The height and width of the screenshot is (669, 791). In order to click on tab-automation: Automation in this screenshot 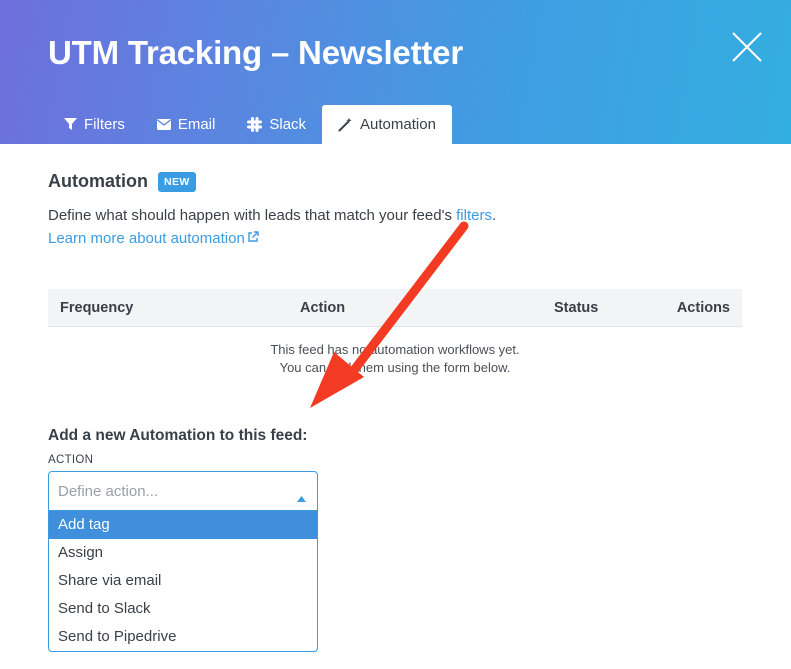, I will do `click(387, 124)`.